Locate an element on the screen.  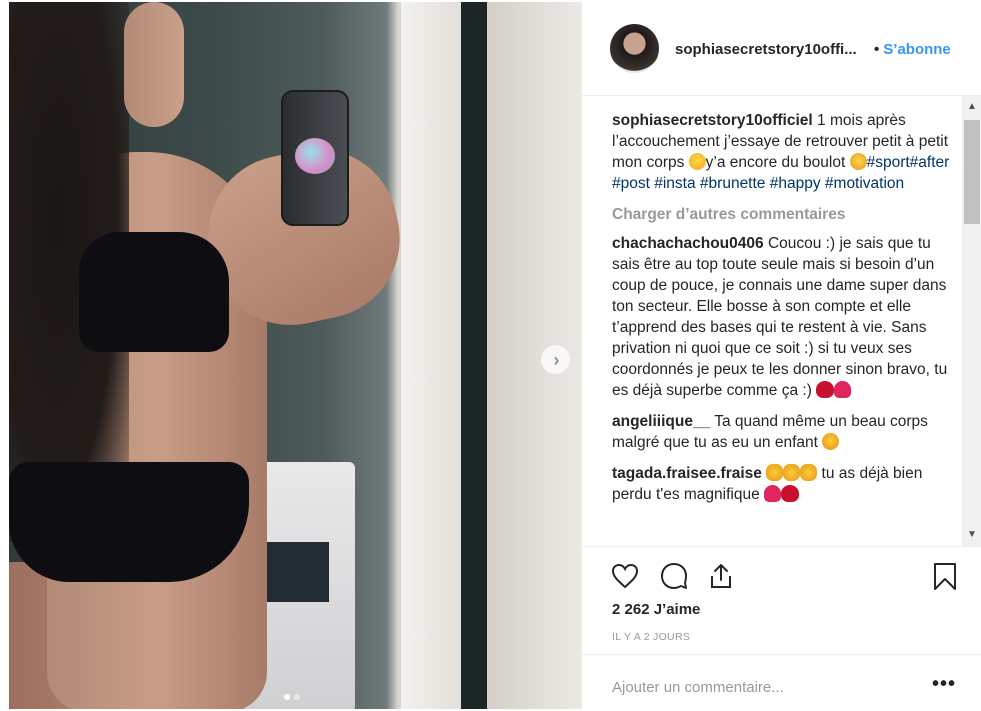
hashtag-link: #after is located at coordinates (930, 162).